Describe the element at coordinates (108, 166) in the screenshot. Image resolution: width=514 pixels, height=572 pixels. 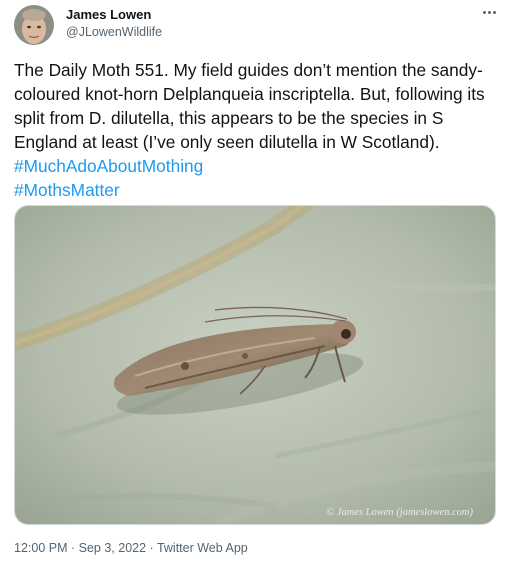
I see `hashtag-link: #MuchAdoAboutMothing` at that location.